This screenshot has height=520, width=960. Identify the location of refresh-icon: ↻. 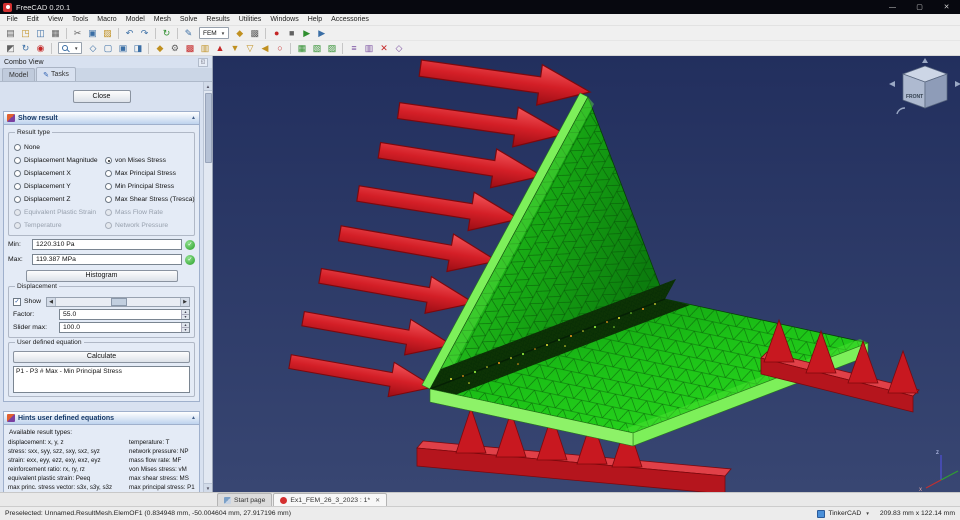
(167, 33).